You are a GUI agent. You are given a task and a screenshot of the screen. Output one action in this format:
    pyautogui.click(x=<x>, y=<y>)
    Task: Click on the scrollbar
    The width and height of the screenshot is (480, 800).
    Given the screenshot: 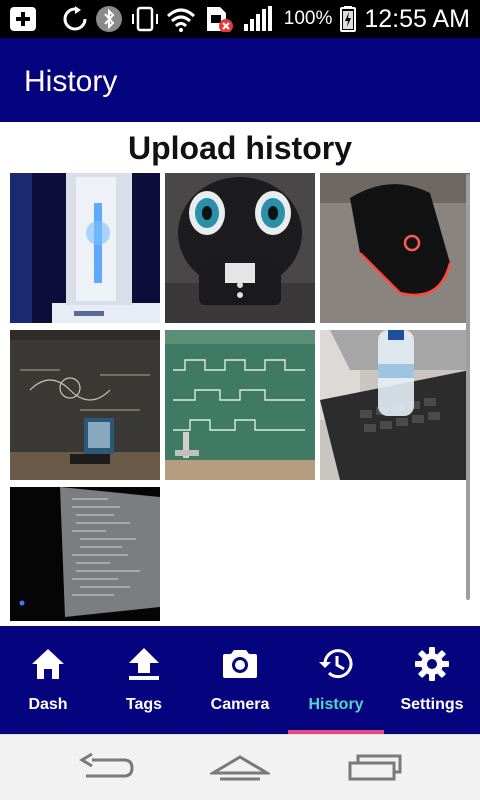 What is the action you would take?
    pyautogui.click(x=468, y=387)
    